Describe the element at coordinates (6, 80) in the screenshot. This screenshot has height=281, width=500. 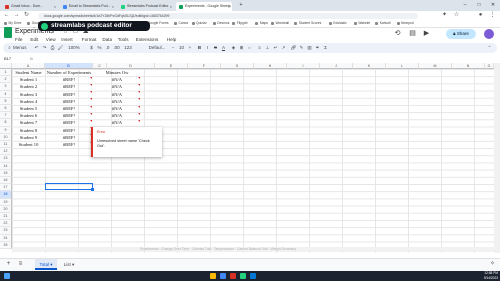
I see `row-header: 2` at that location.